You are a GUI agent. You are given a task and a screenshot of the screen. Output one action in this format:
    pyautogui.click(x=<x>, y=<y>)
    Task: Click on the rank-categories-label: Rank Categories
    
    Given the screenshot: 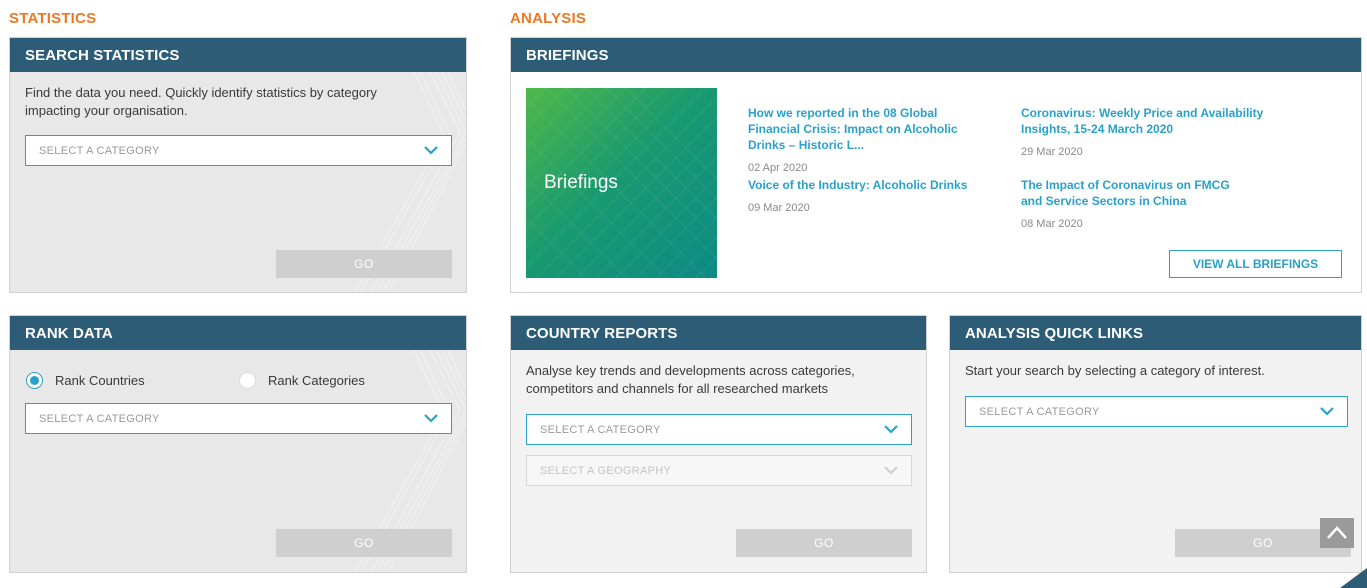 What is the action you would take?
    pyautogui.click(x=316, y=380)
    